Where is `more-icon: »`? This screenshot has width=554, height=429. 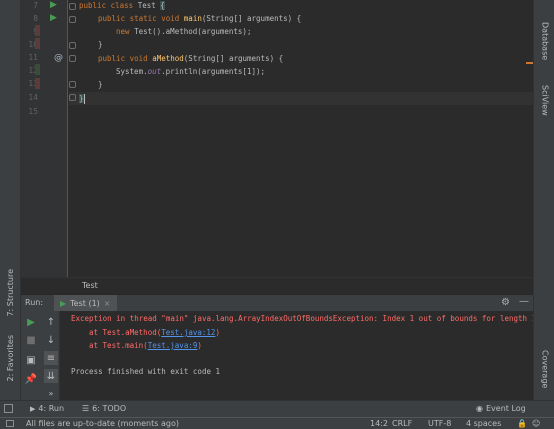 more-icon: » is located at coordinates (51, 393).